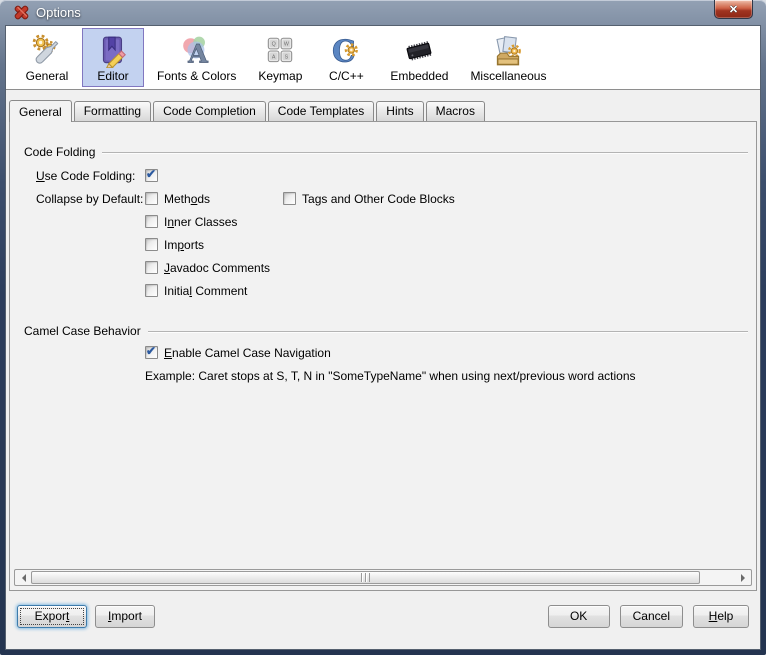 This screenshot has width=766, height=655. What do you see at coordinates (21, 12) in the screenshot?
I see `app-red-x-icon` at bounding box center [21, 12].